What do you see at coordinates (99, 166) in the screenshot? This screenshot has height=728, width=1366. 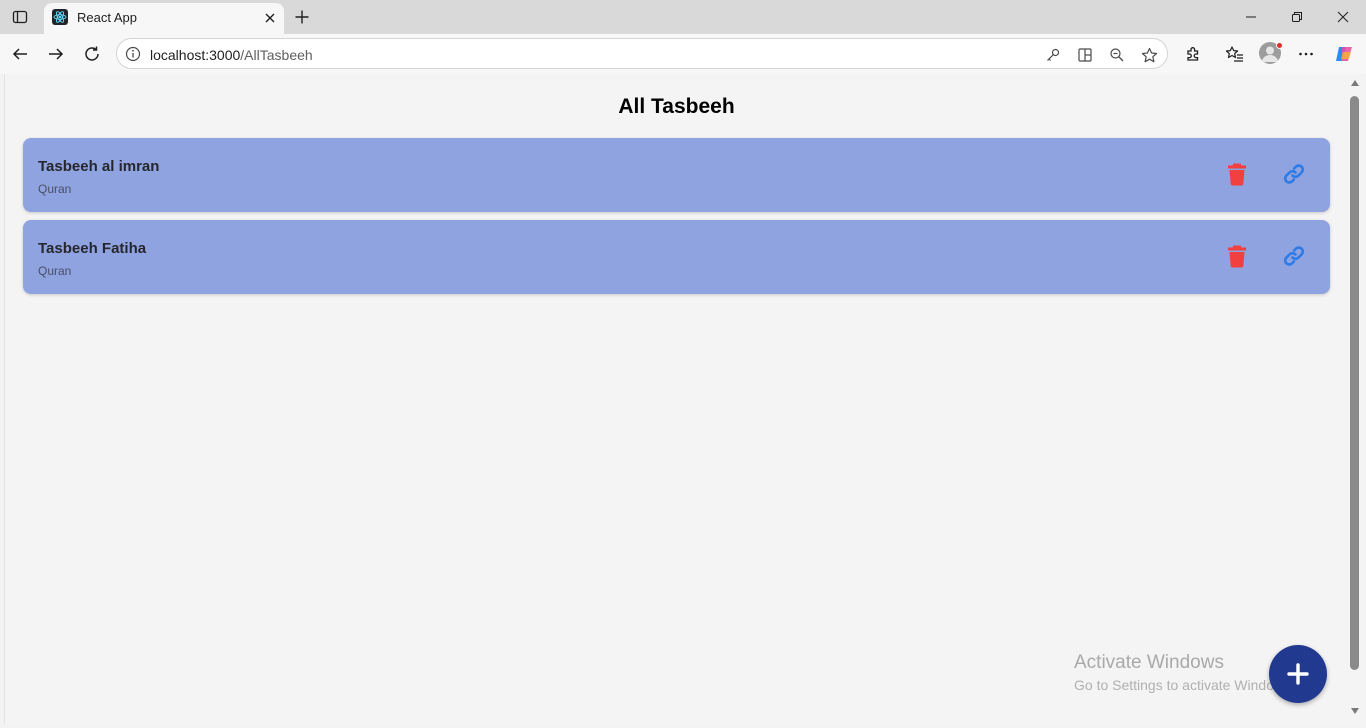 I see `tasbeeh-name: Tasbeeh al imran` at bounding box center [99, 166].